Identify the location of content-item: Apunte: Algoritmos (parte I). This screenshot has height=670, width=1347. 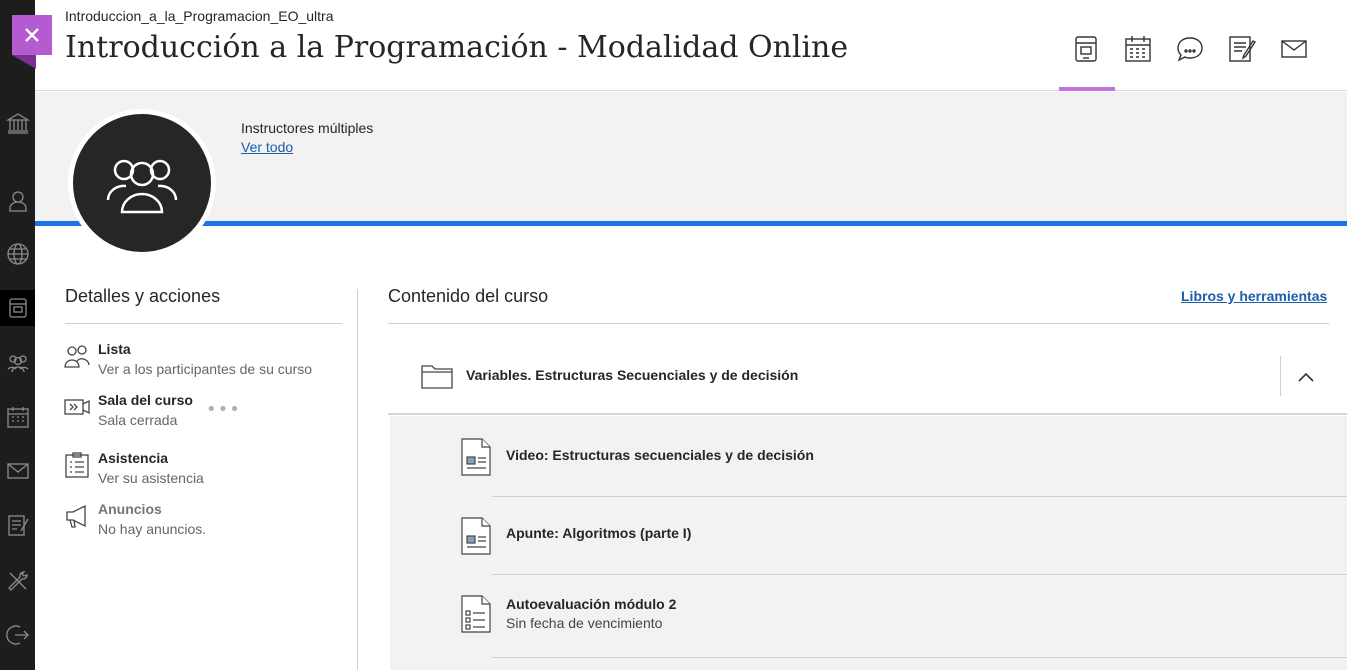
(868, 537).